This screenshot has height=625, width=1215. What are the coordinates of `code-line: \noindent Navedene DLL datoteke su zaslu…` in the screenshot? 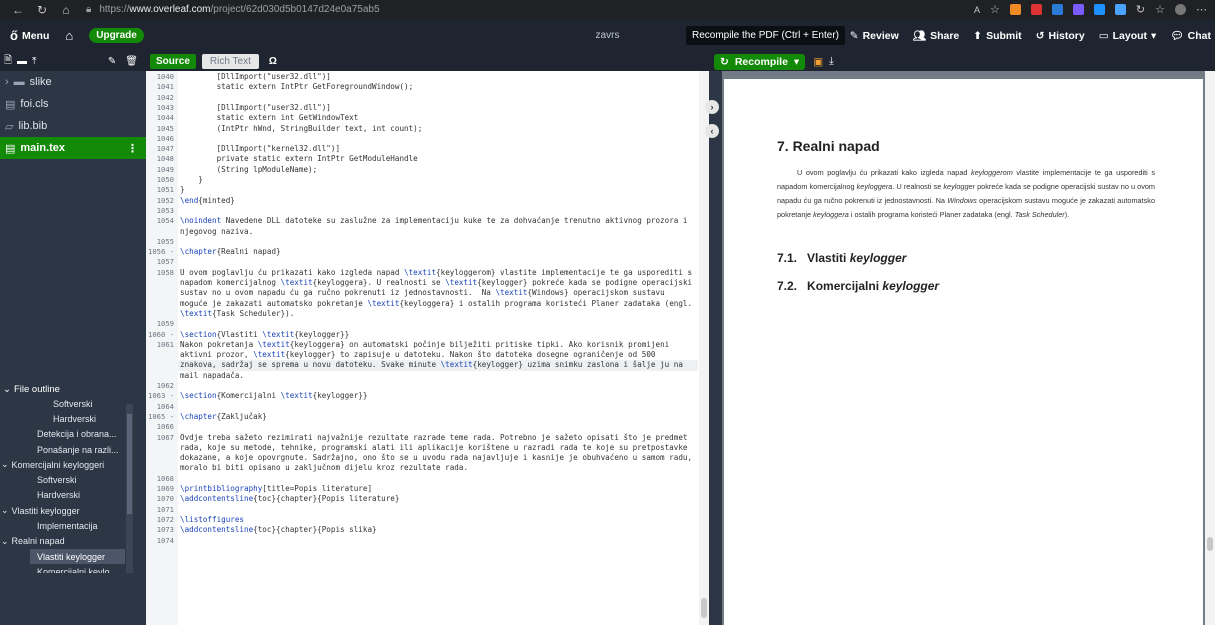 It's located at (433, 220).